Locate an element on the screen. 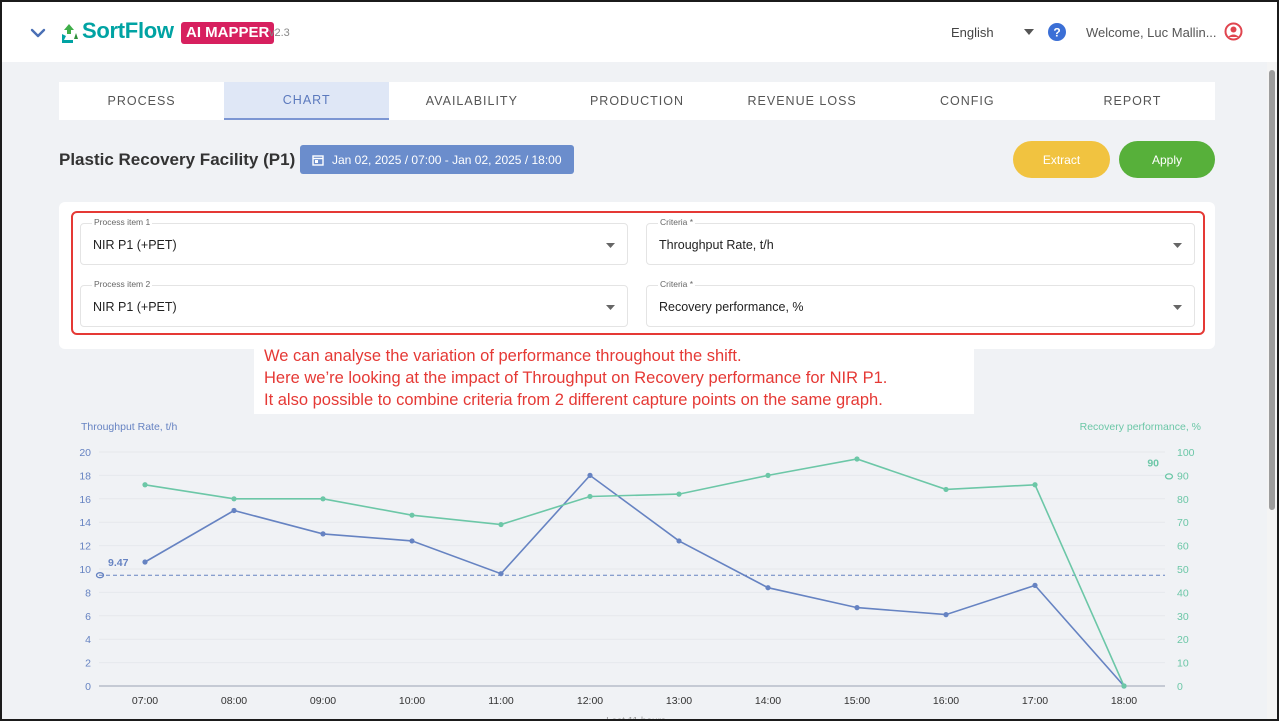 The width and height of the screenshot is (1279, 721). right-tick-label: 30 is located at coordinates (1183, 617).